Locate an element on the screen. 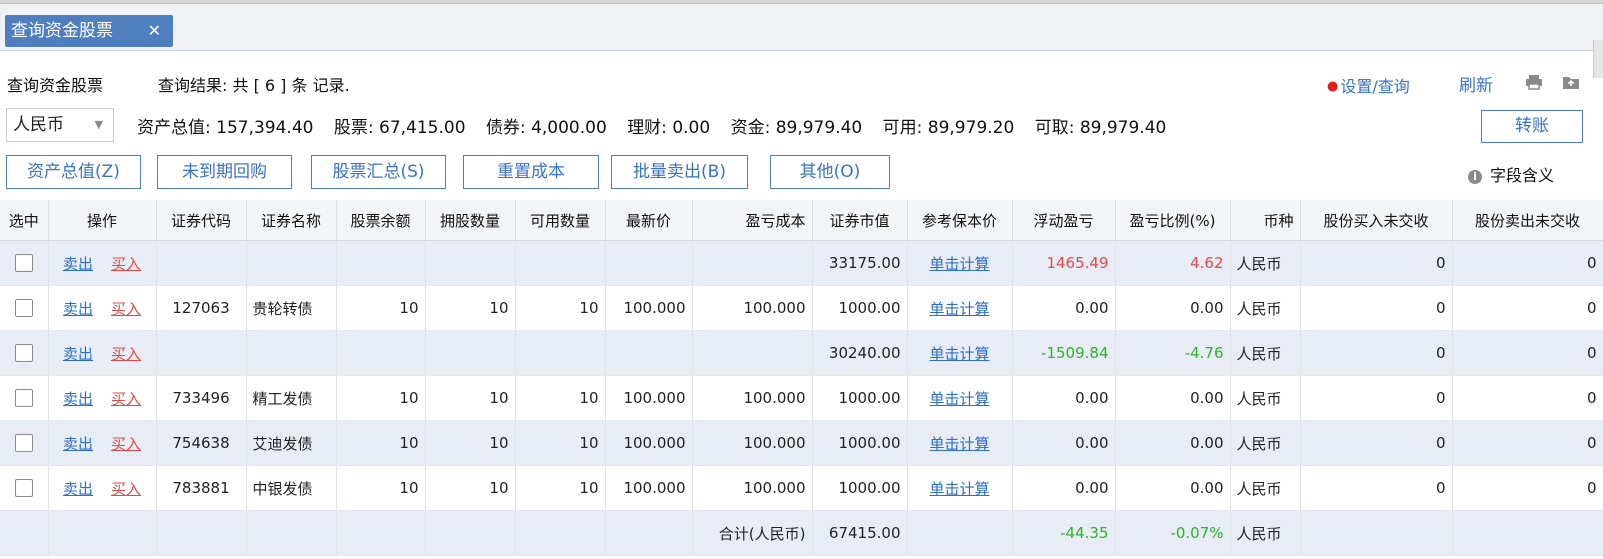  col-header-price: 最新价 is located at coordinates (649, 220).